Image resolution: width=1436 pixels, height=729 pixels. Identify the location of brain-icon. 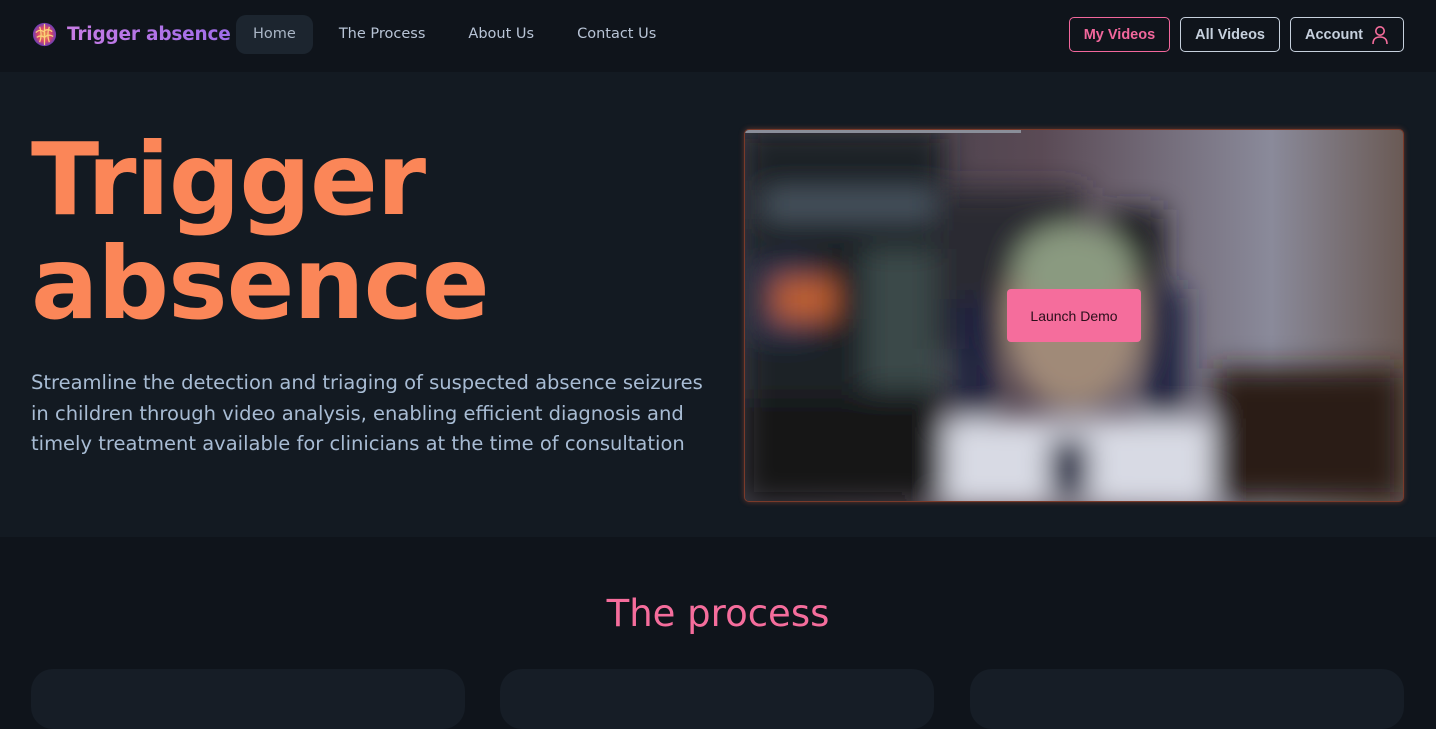
(44, 34).